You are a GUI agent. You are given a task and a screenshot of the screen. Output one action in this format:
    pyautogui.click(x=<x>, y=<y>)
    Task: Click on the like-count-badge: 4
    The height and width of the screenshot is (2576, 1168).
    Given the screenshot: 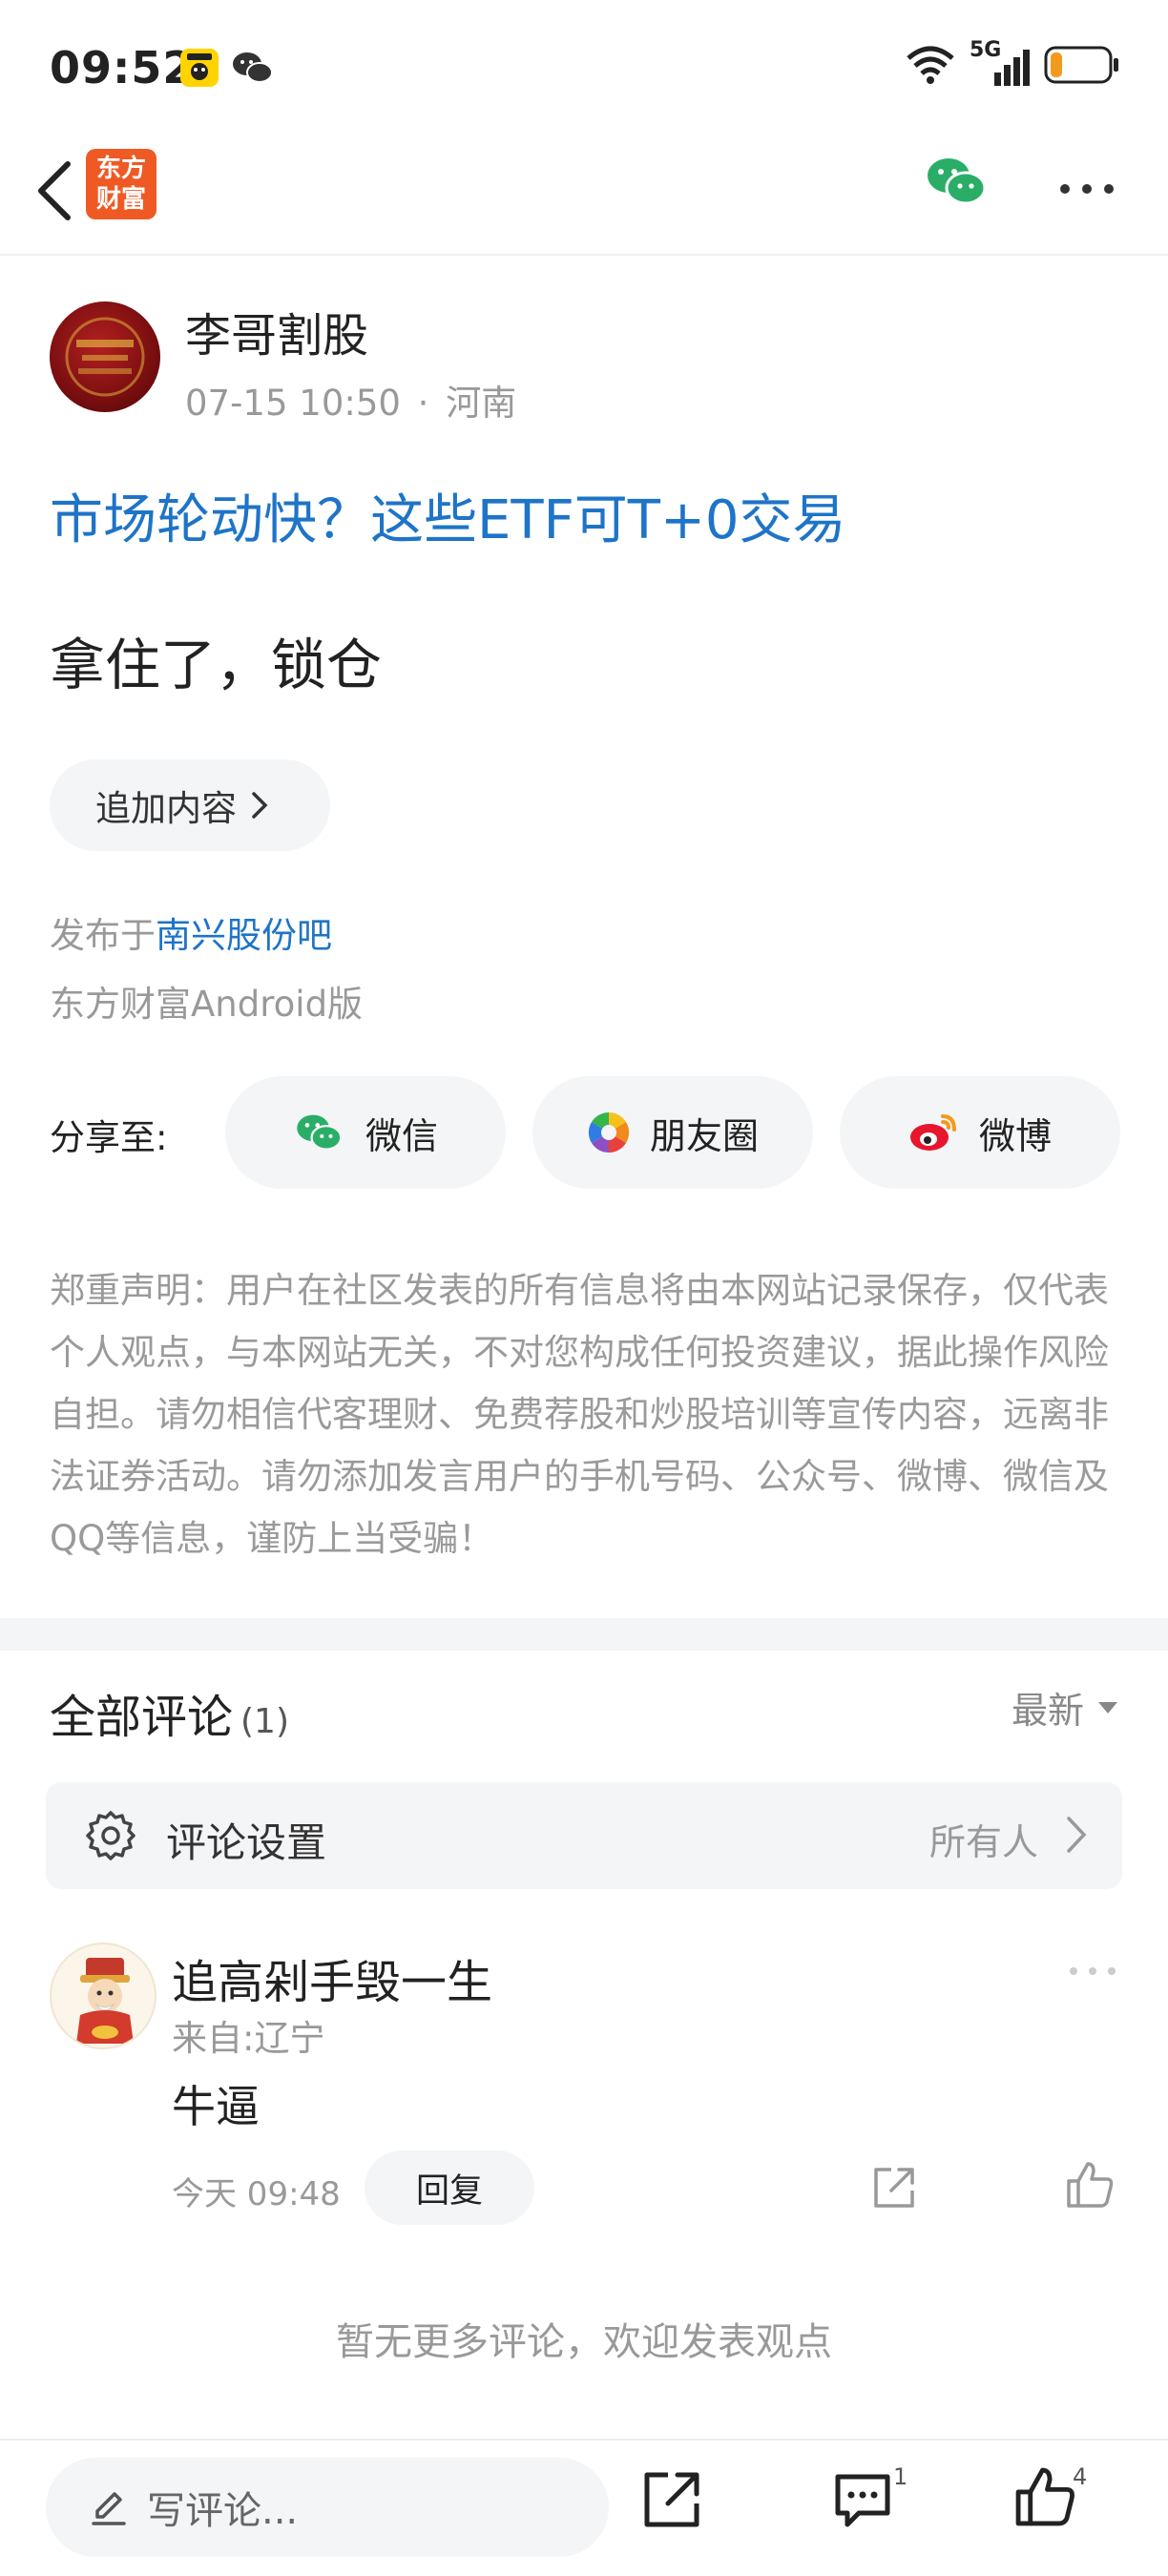 What is the action you would take?
    pyautogui.click(x=1080, y=2476)
    